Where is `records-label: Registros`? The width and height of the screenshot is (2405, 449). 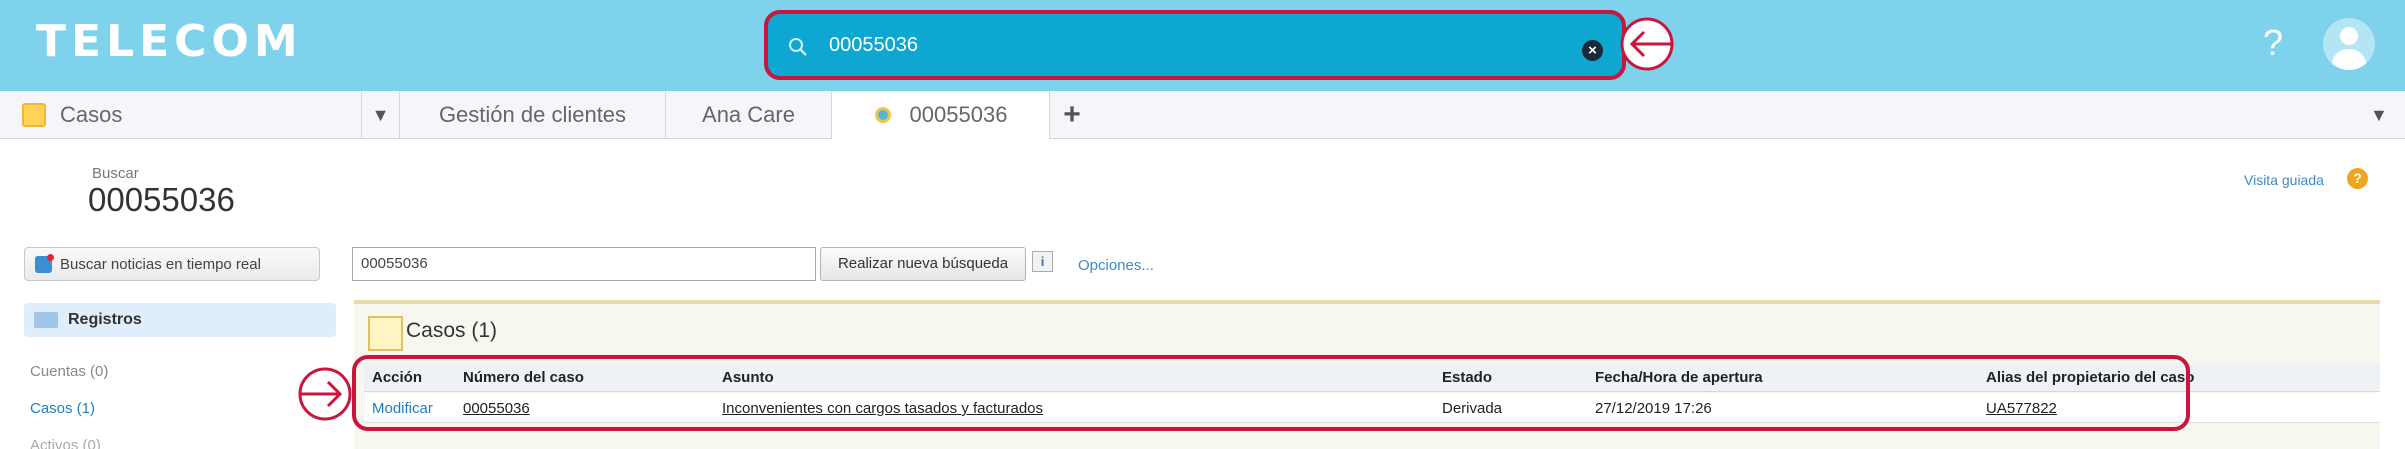 records-label: Registros is located at coordinates (105, 319).